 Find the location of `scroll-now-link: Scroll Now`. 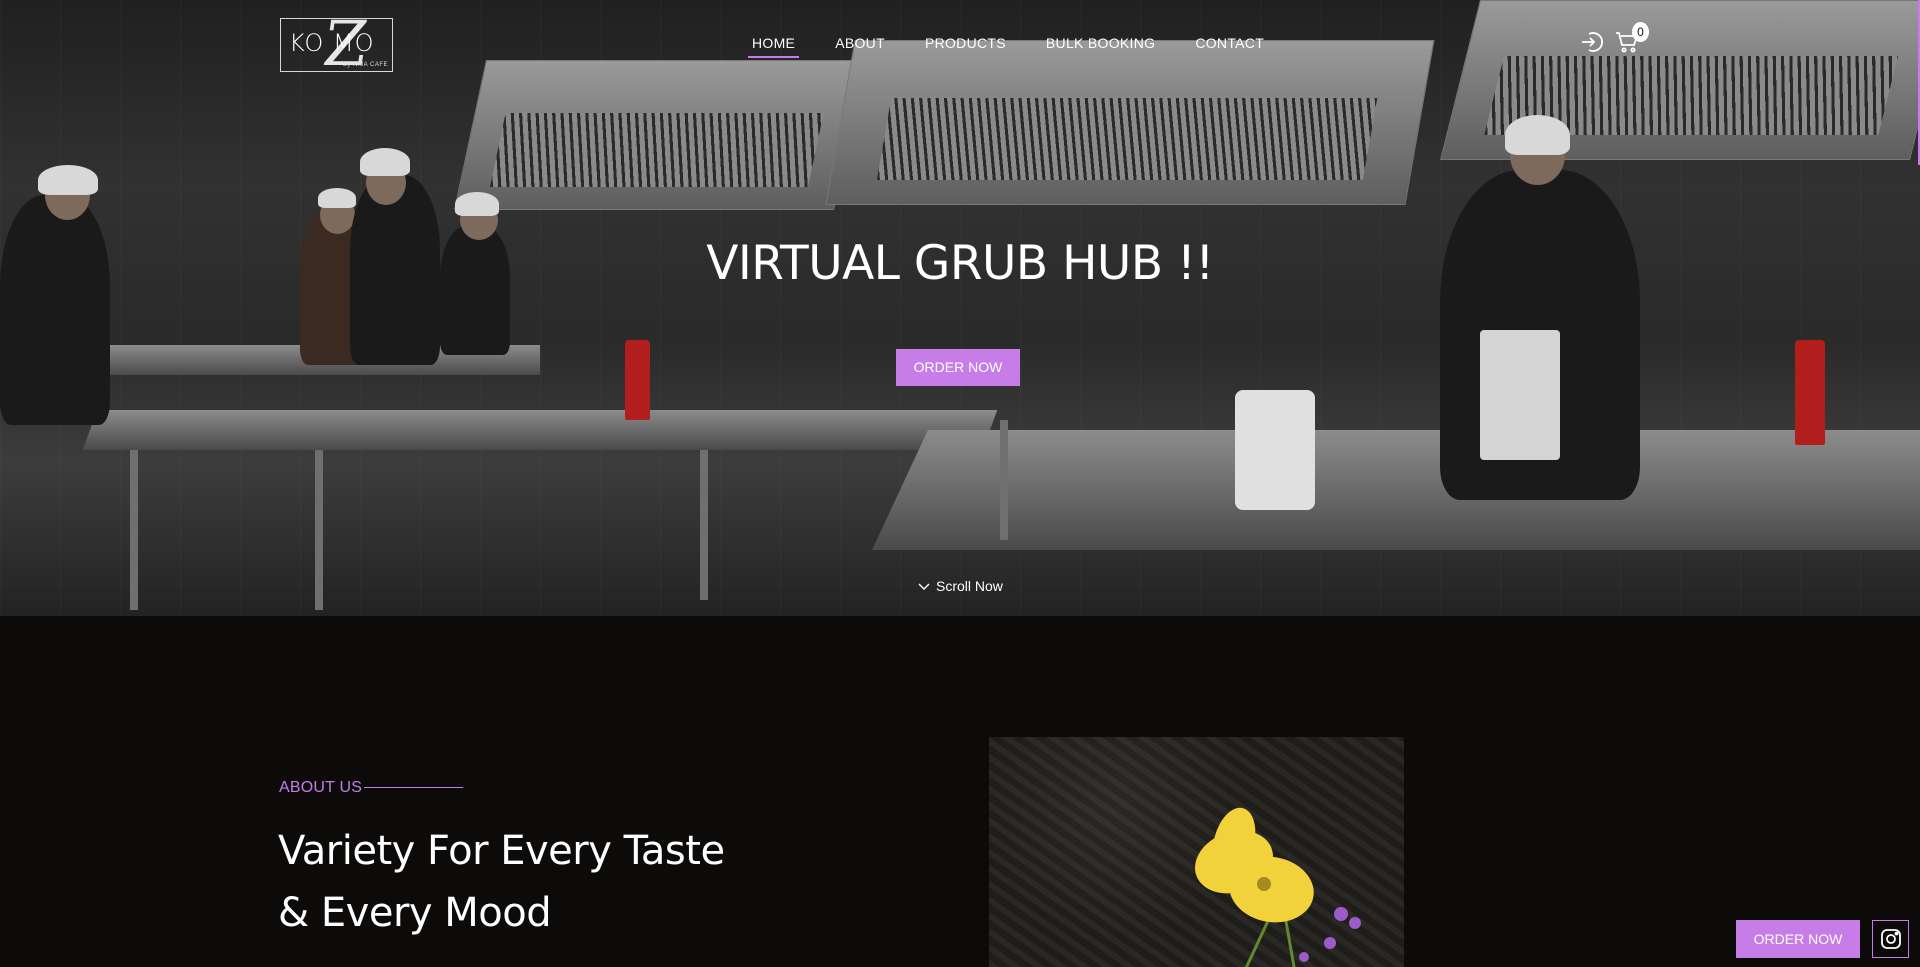

scroll-now-link: Scroll Now is located at coordinates (960, 586).